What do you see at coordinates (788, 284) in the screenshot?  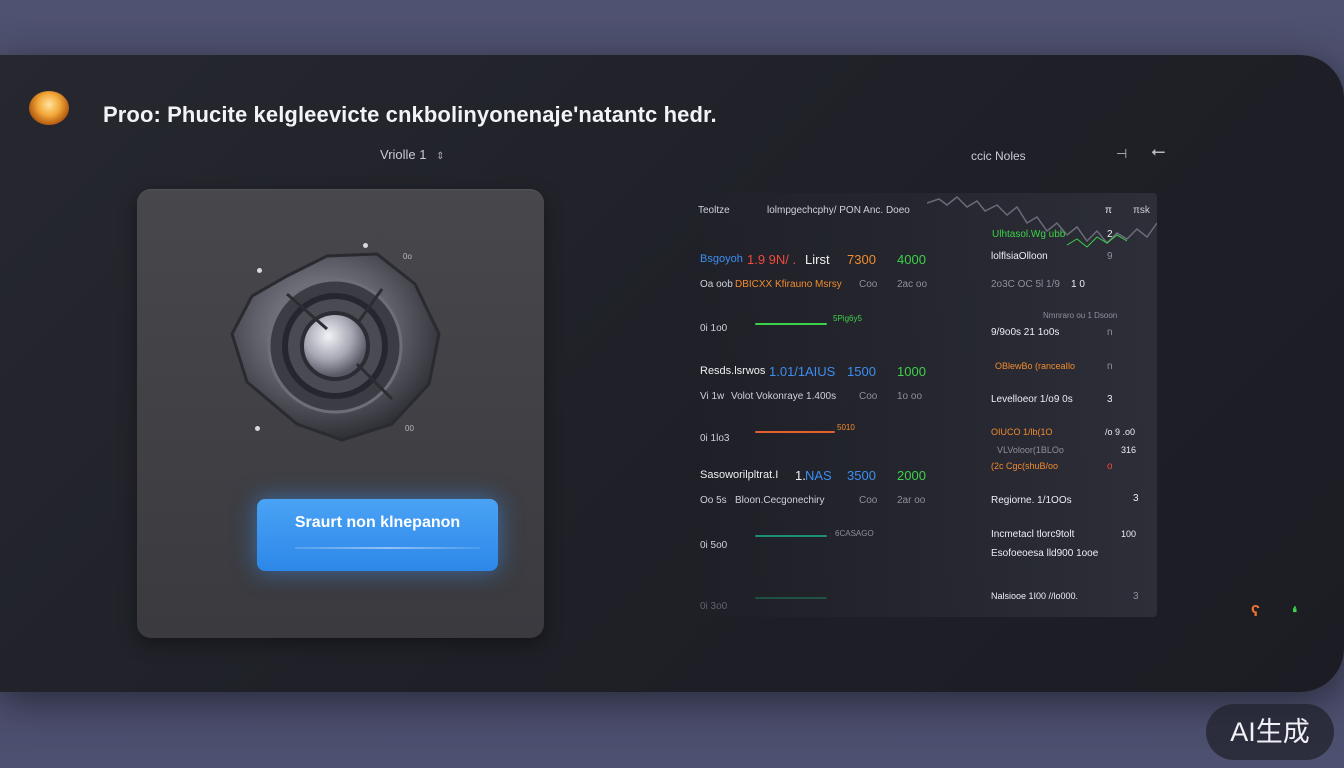 I see `group-subtitle: DBICXX Kfirauno Msrsy` at bounding box center [788, 284].